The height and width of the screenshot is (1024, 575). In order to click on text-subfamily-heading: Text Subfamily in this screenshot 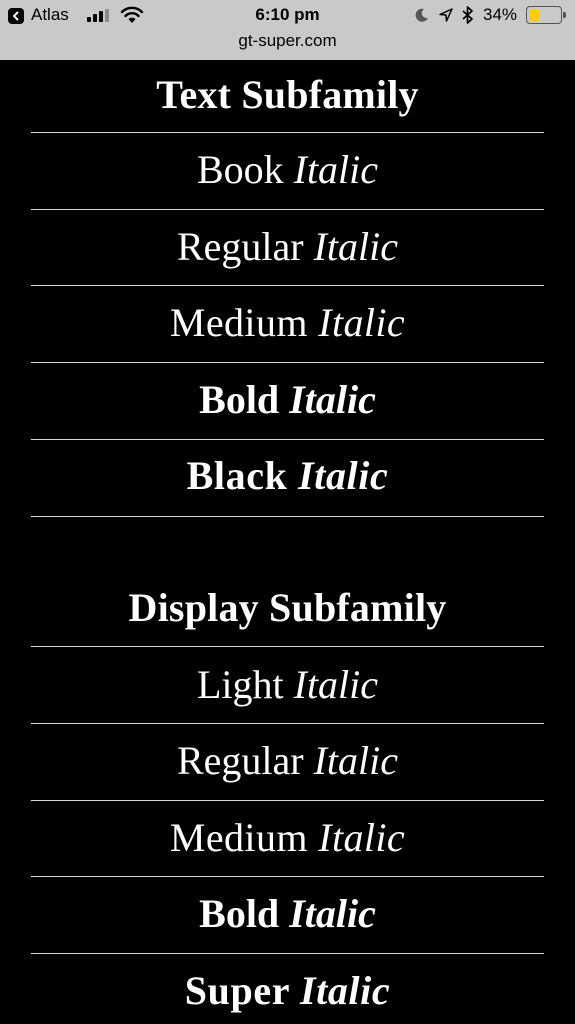, I will do `click(287, 94)`.